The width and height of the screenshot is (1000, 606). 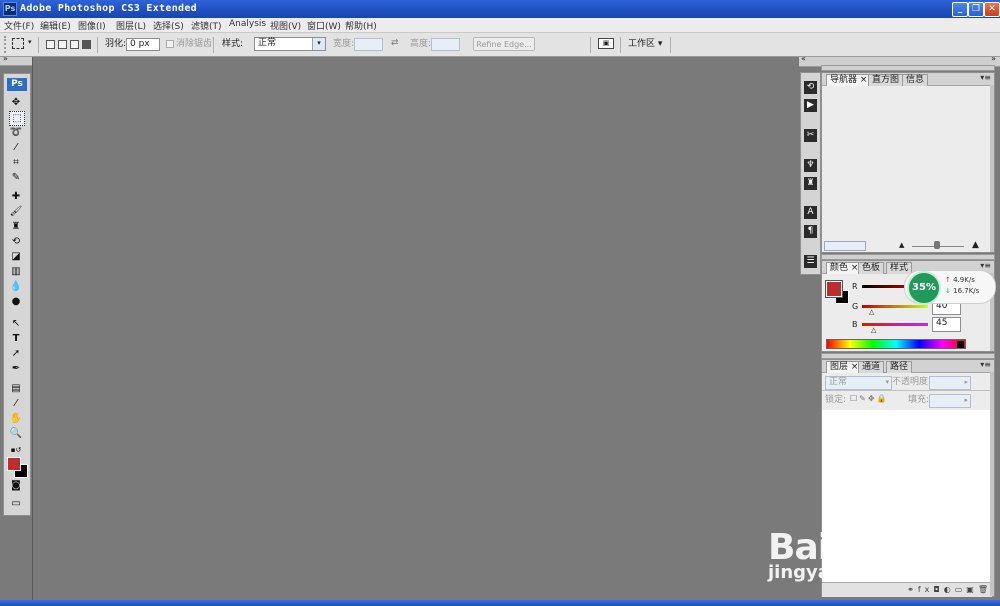 I want to click on menu-view: 视图(V), so click(x=285, y=25).